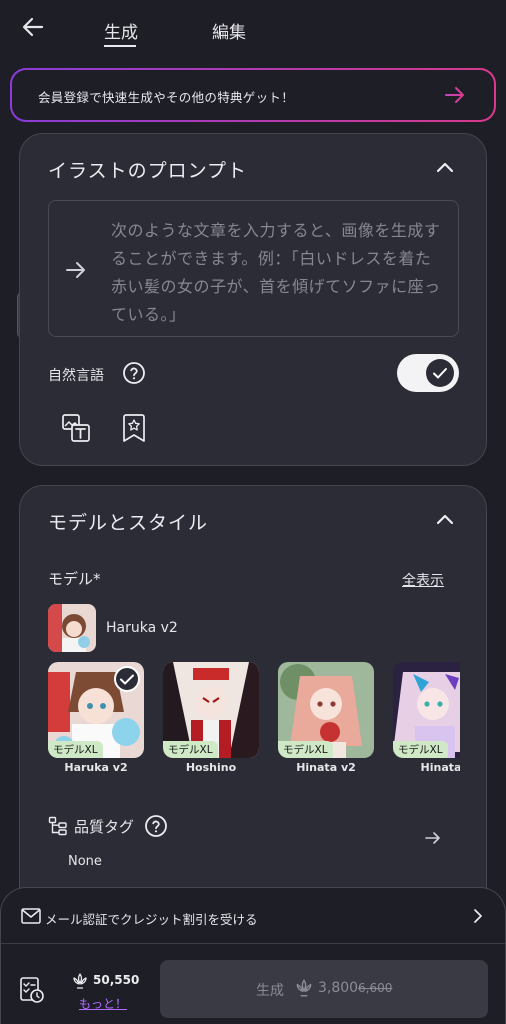  What do you see at coordinates (423, 580) in the screenshot?
I see `show-all-link: 全表示` at bounding box center [423, 580].